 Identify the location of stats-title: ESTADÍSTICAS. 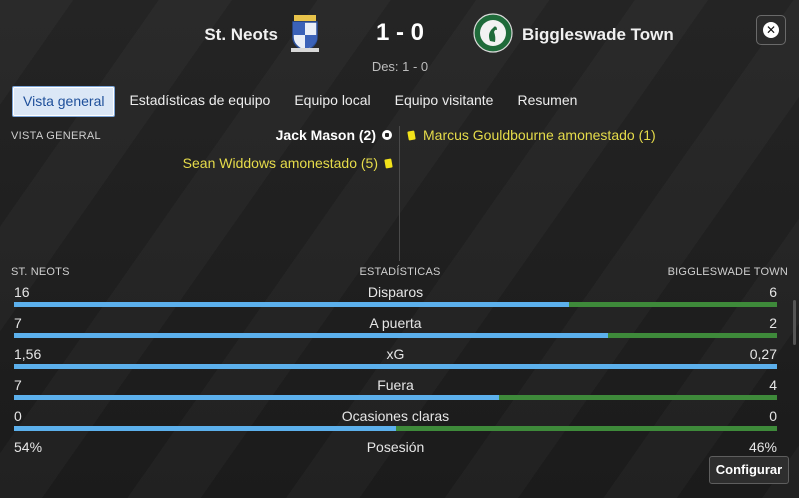
(400, 272).